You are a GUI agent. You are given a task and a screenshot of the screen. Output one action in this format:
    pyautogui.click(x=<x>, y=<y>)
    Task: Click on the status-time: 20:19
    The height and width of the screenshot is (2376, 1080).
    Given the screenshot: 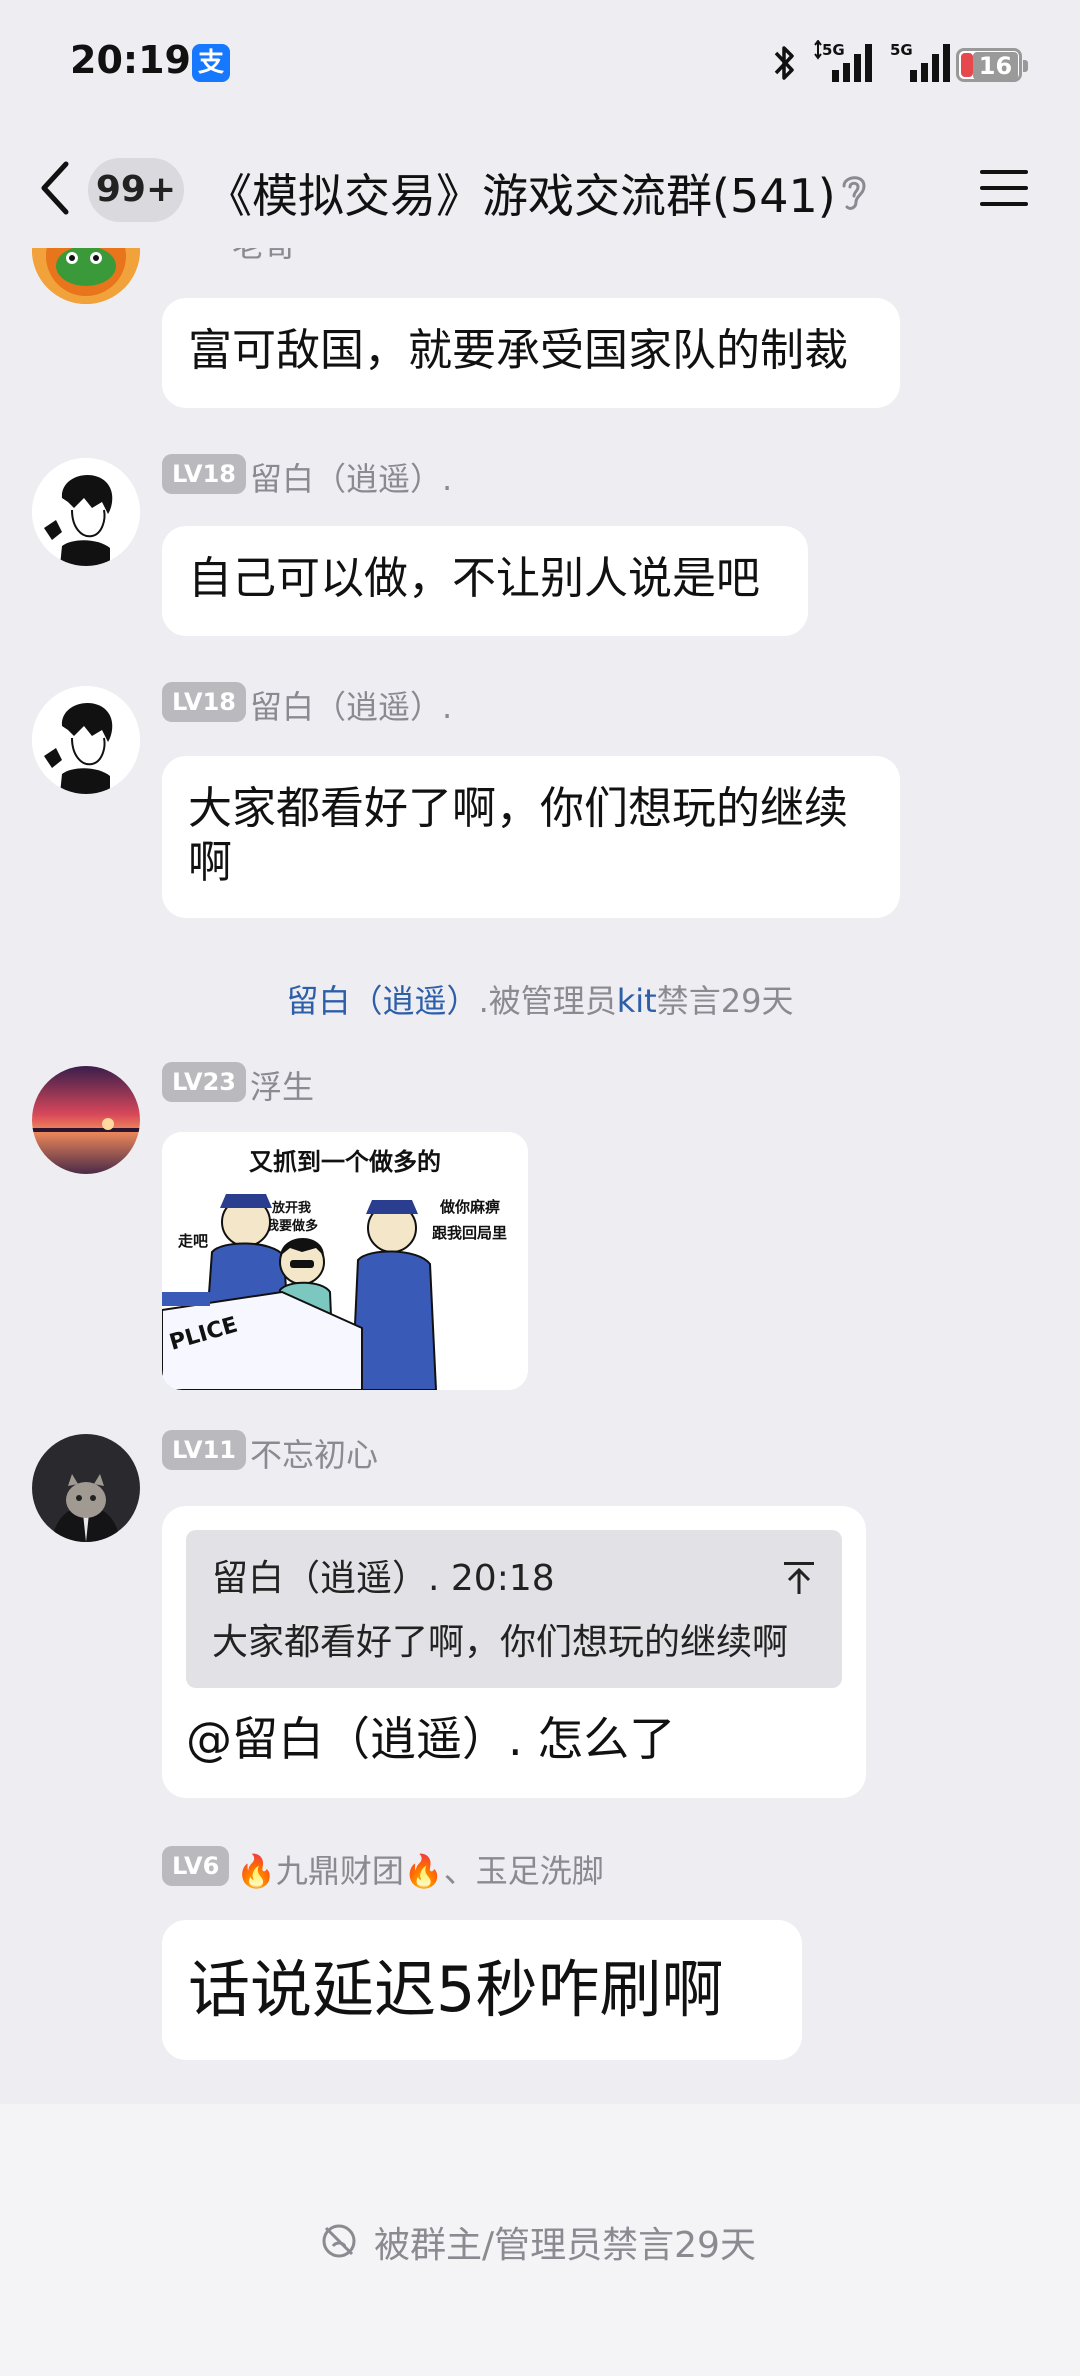 What is the action you would take?
    pyautogui.click(x=130, y=60)
    